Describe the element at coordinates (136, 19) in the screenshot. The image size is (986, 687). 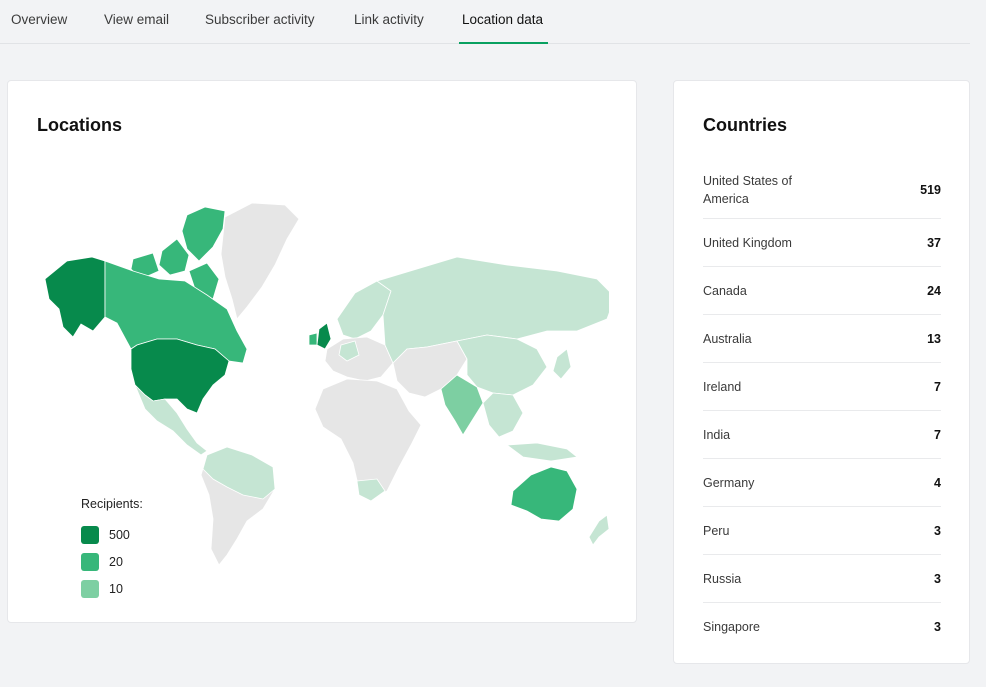
I see `tab-view-email: View email` at that location.